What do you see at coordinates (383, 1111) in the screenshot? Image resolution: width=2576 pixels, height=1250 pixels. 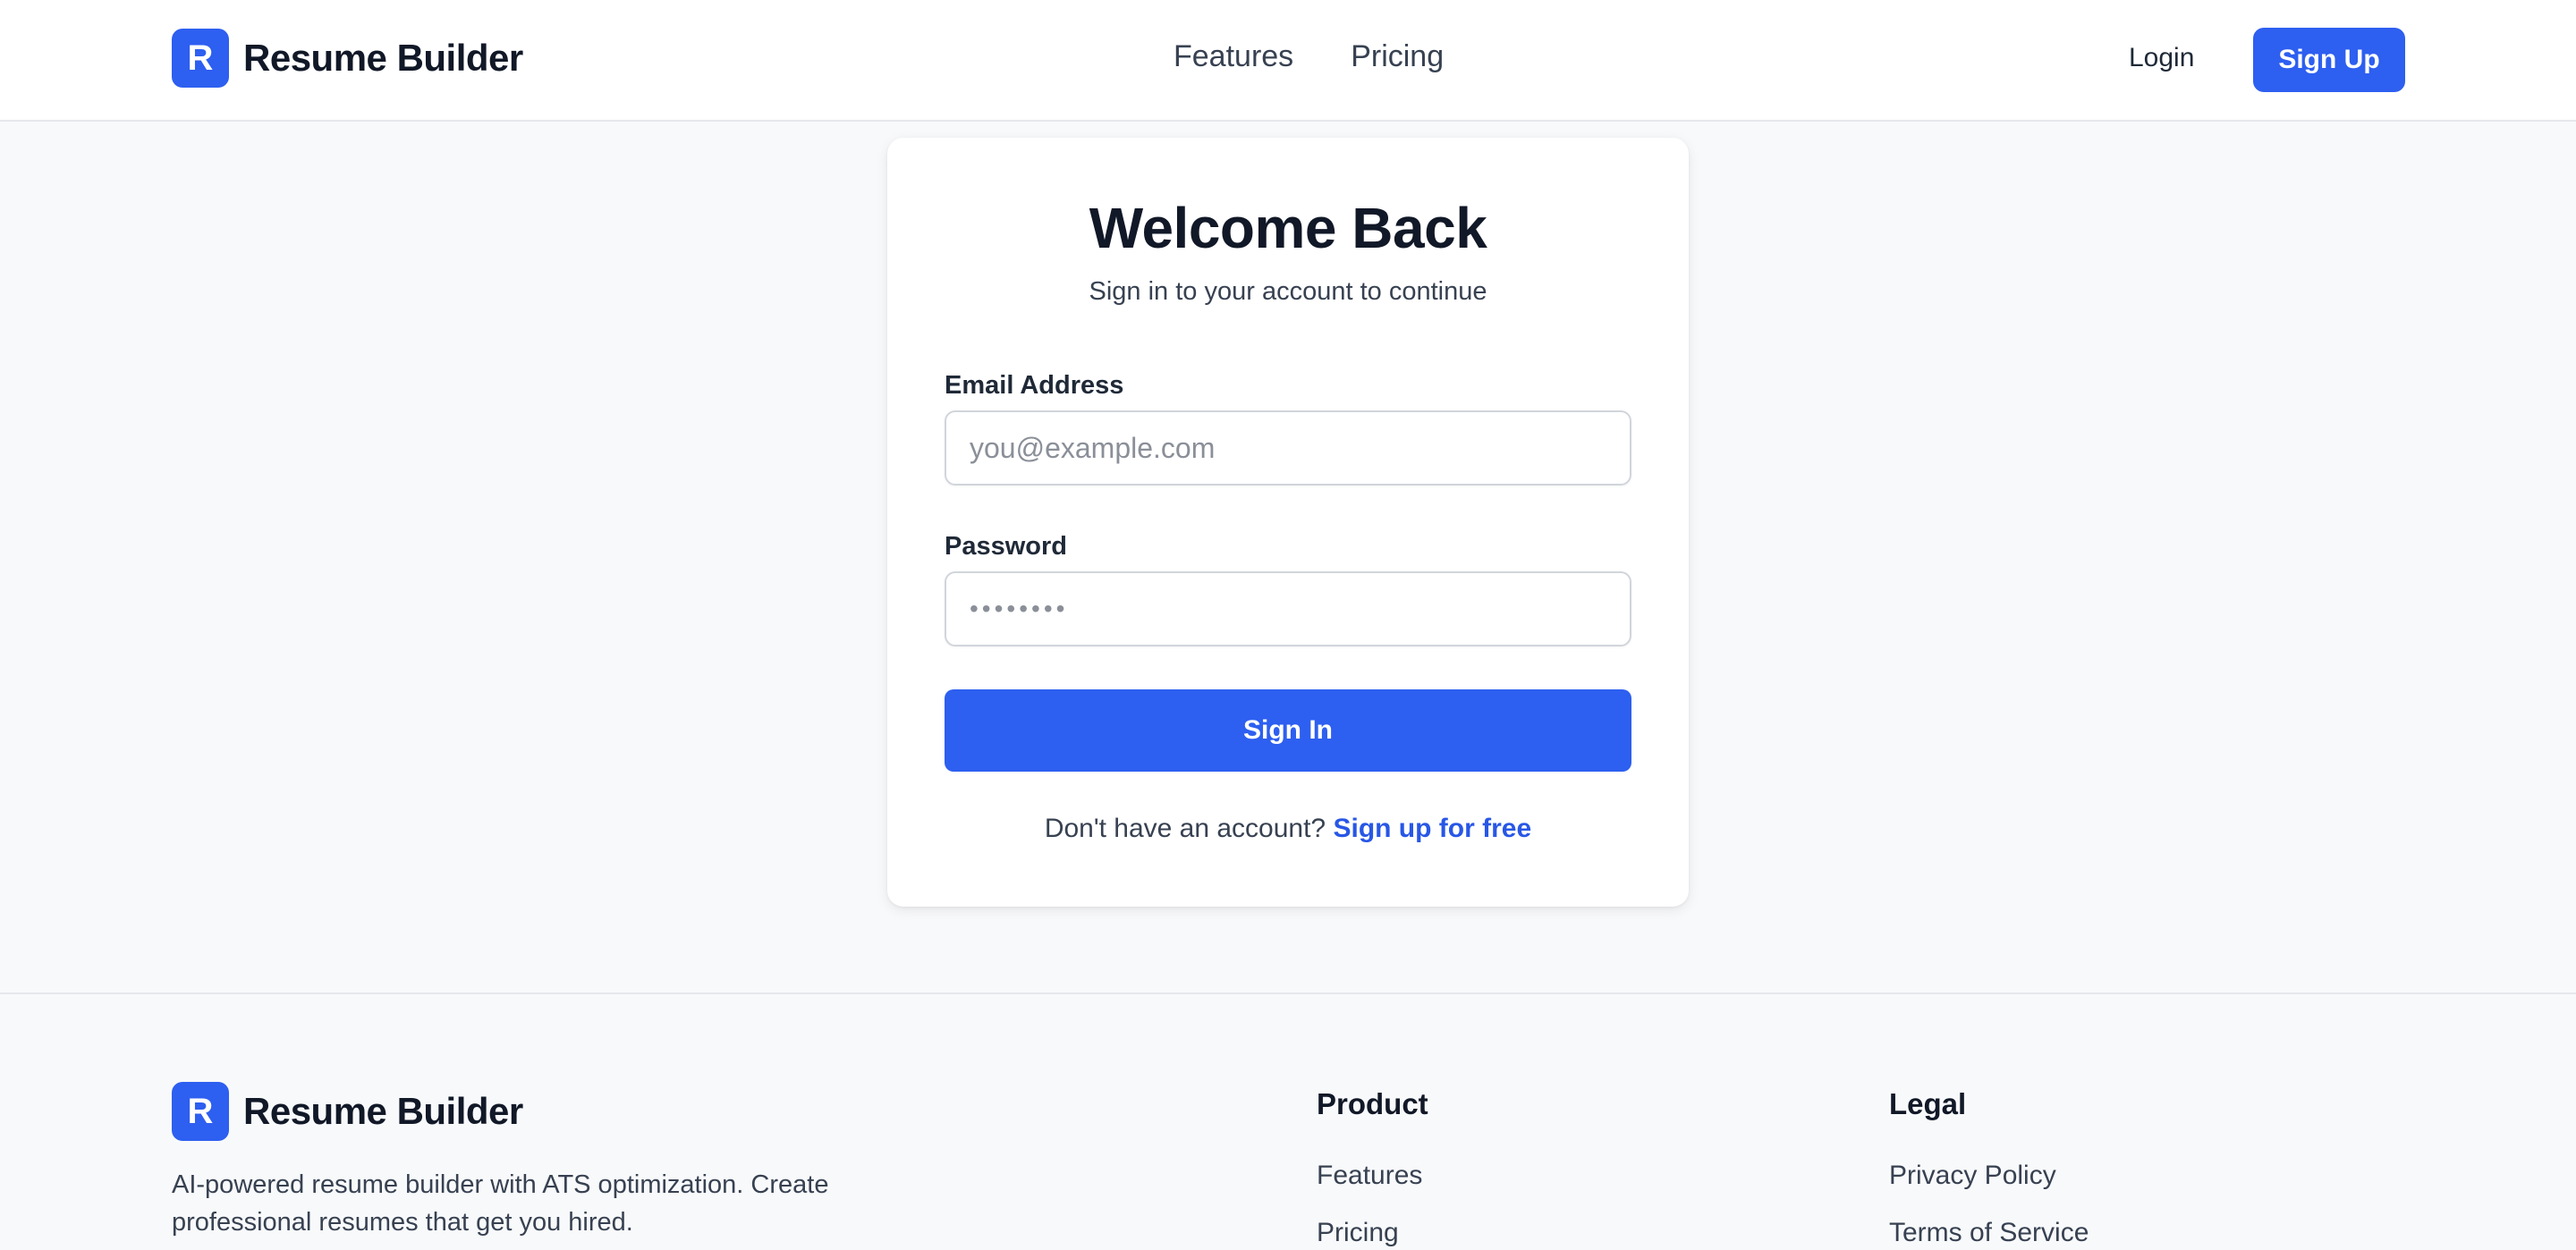 I see `footer-brand-name: Resume Builder` at bounding box center [383, 1111].